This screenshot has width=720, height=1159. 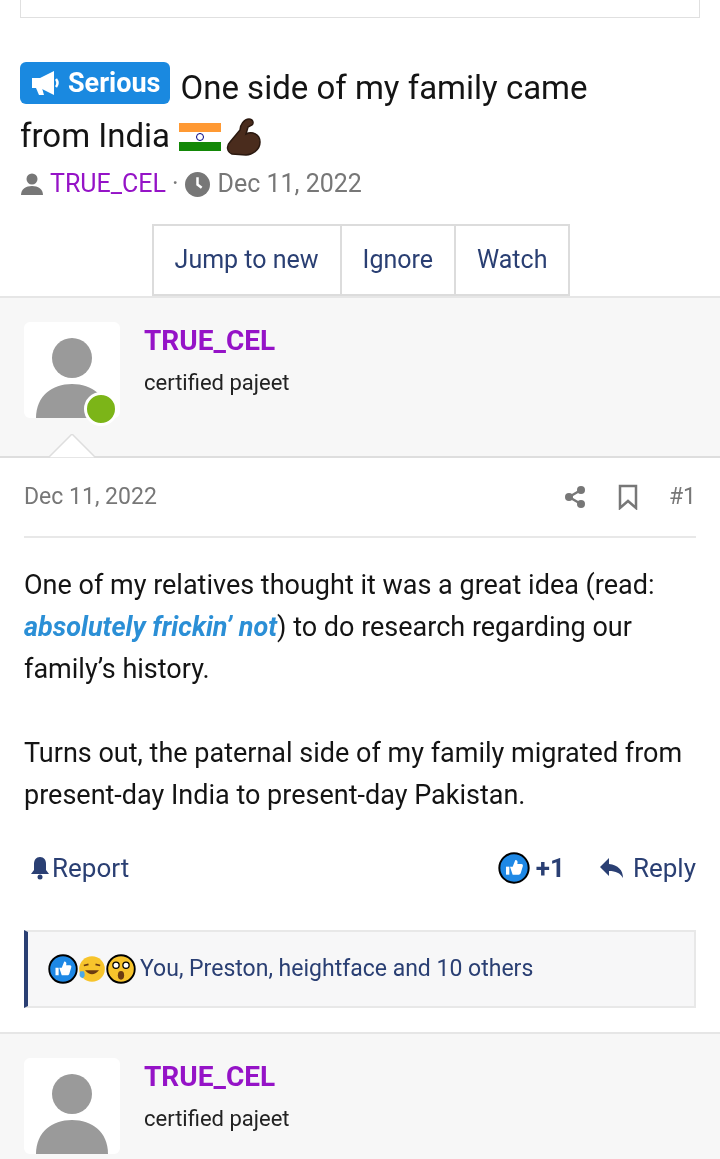 I want to click on reactions-bar: You, Preston, heightface and 10 others, so click(x=360, y=969).